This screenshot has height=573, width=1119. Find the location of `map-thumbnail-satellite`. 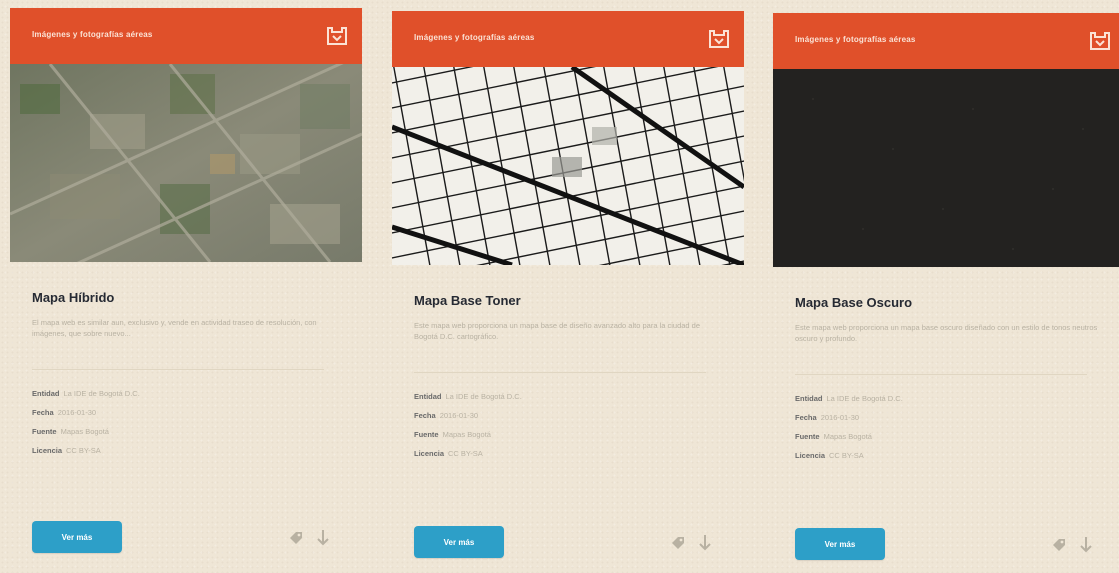

map-thumbnail-satellite is located at coordinates (186, 163).